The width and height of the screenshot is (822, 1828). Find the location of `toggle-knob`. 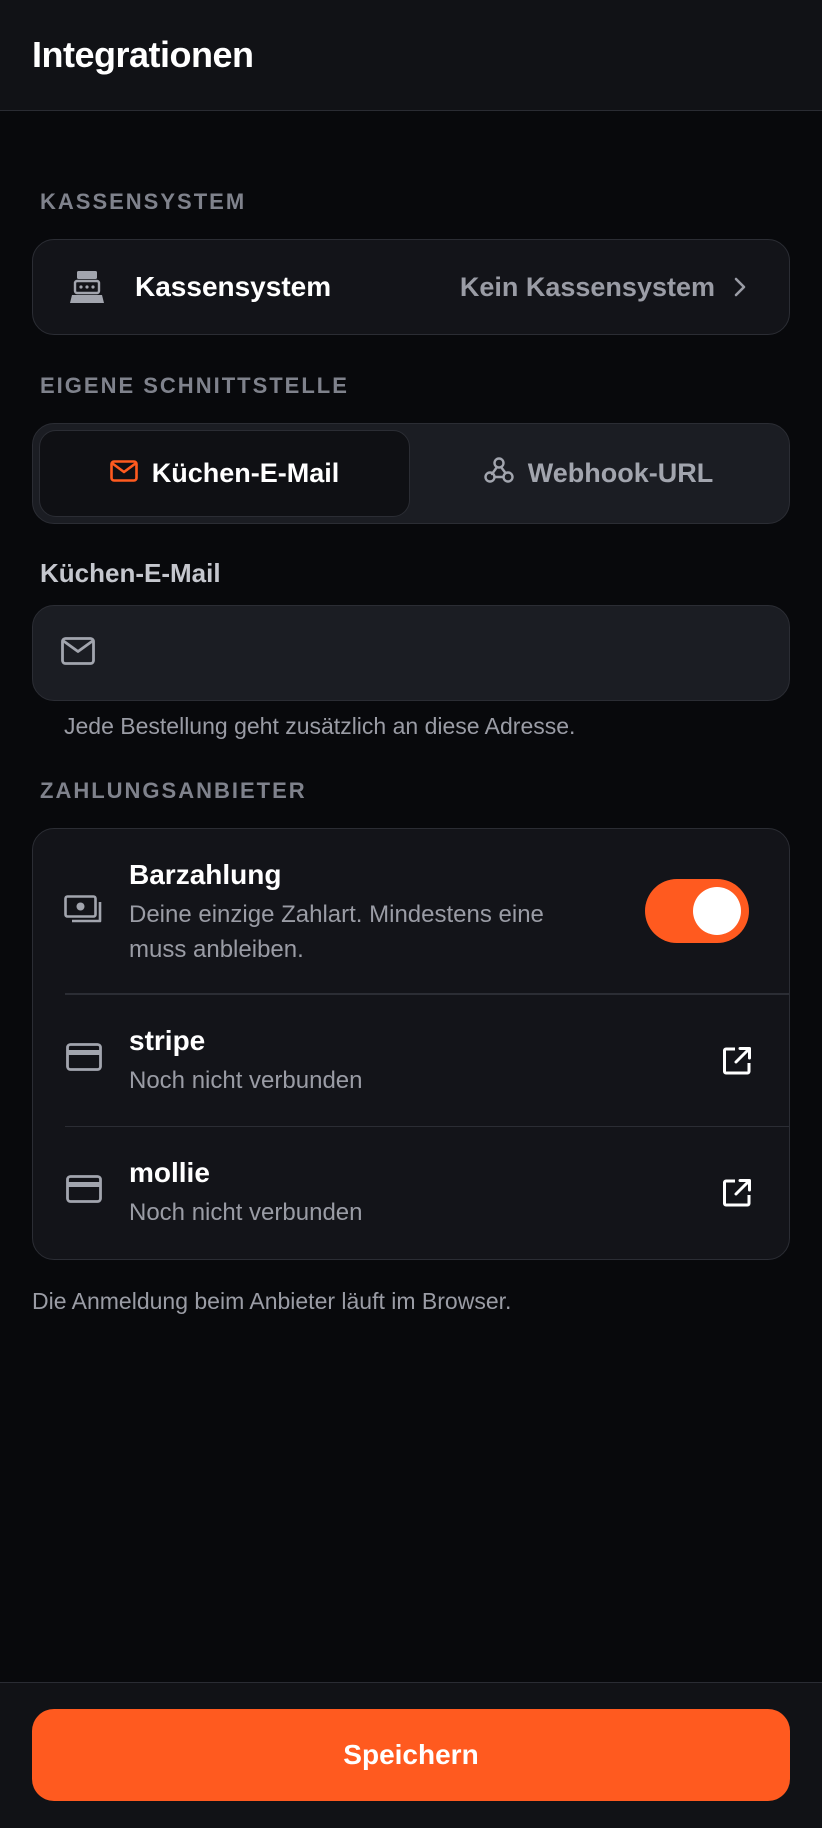

toggle-knob is located at coordinates (717, 911).